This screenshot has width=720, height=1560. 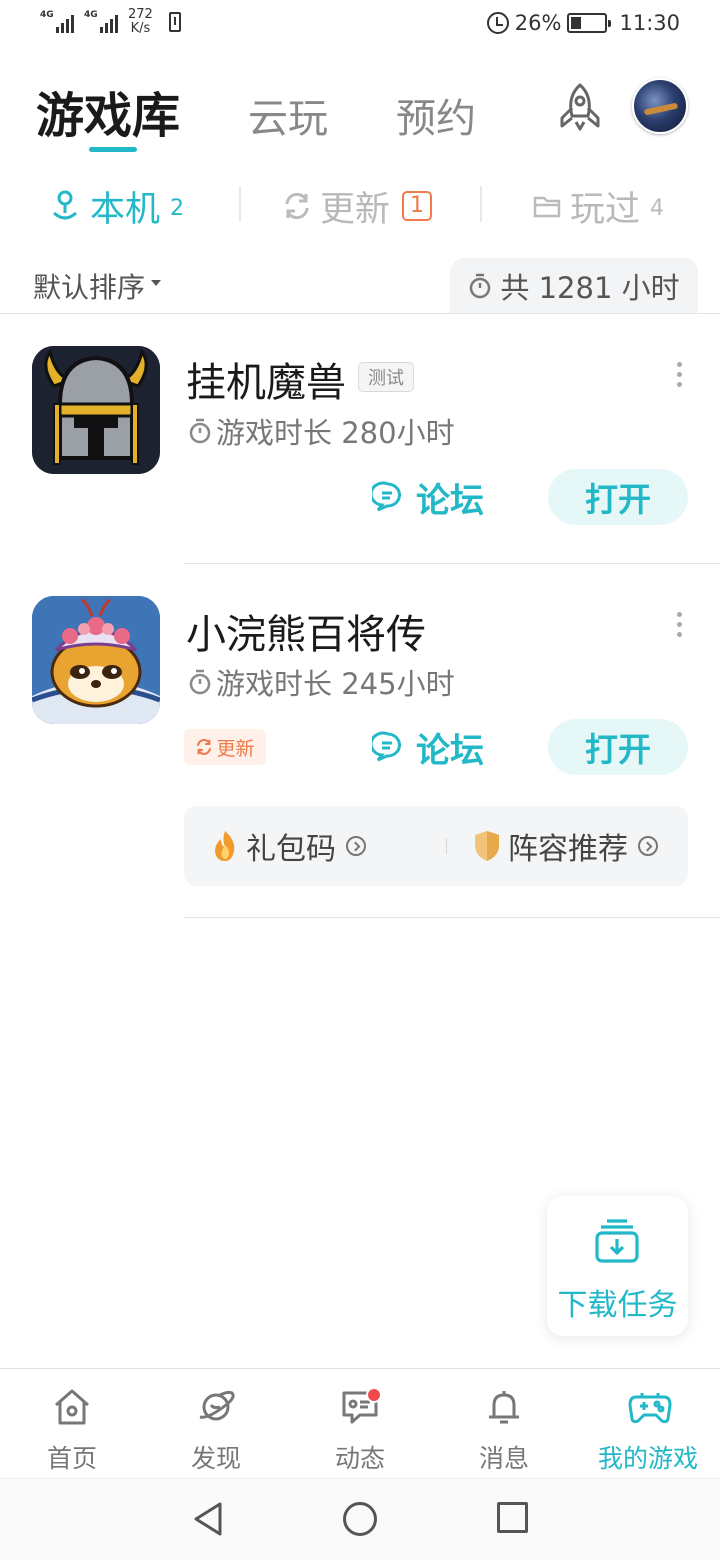 I want to click on download-icon, so click(x=617, y=1241).